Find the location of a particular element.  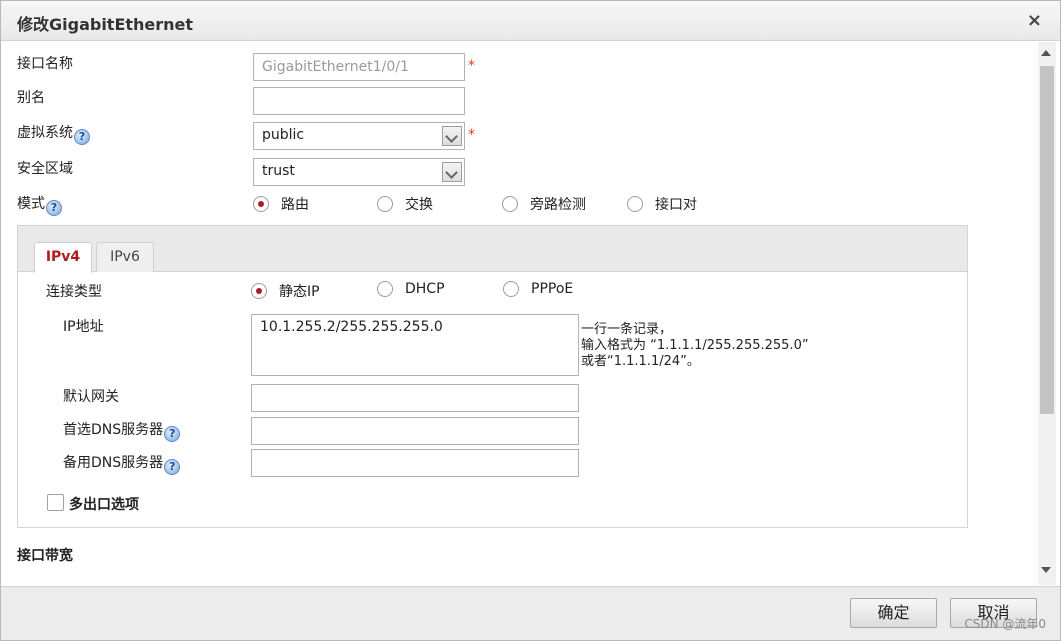

dns1-label: 首选DNS服务器? is located at coordinates (122, 430).